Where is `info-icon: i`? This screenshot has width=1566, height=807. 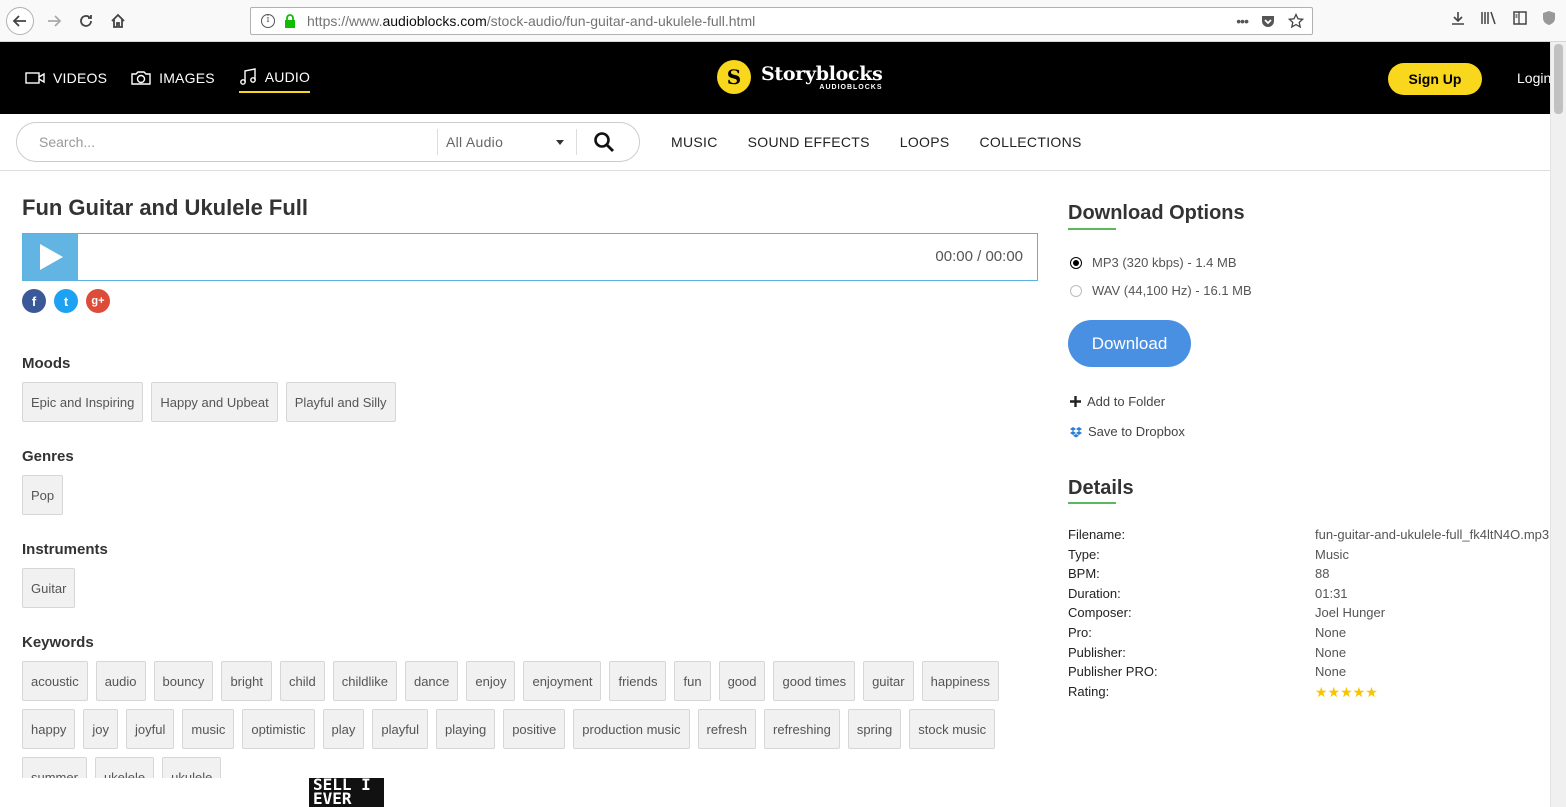 info-icon: i is located at coordinates (268, 21).